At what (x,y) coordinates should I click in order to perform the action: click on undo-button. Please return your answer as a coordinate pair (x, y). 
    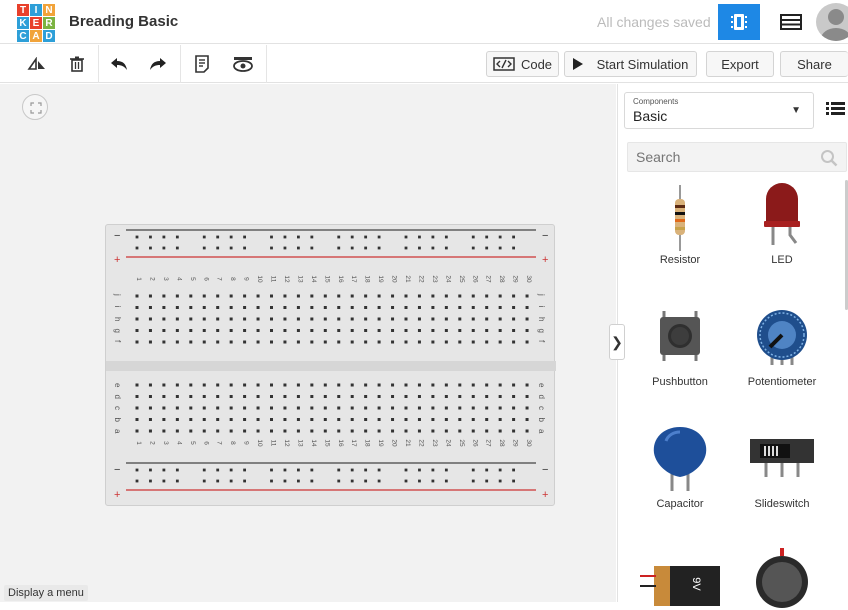
    Looking at the image, I should click on (119, 64).